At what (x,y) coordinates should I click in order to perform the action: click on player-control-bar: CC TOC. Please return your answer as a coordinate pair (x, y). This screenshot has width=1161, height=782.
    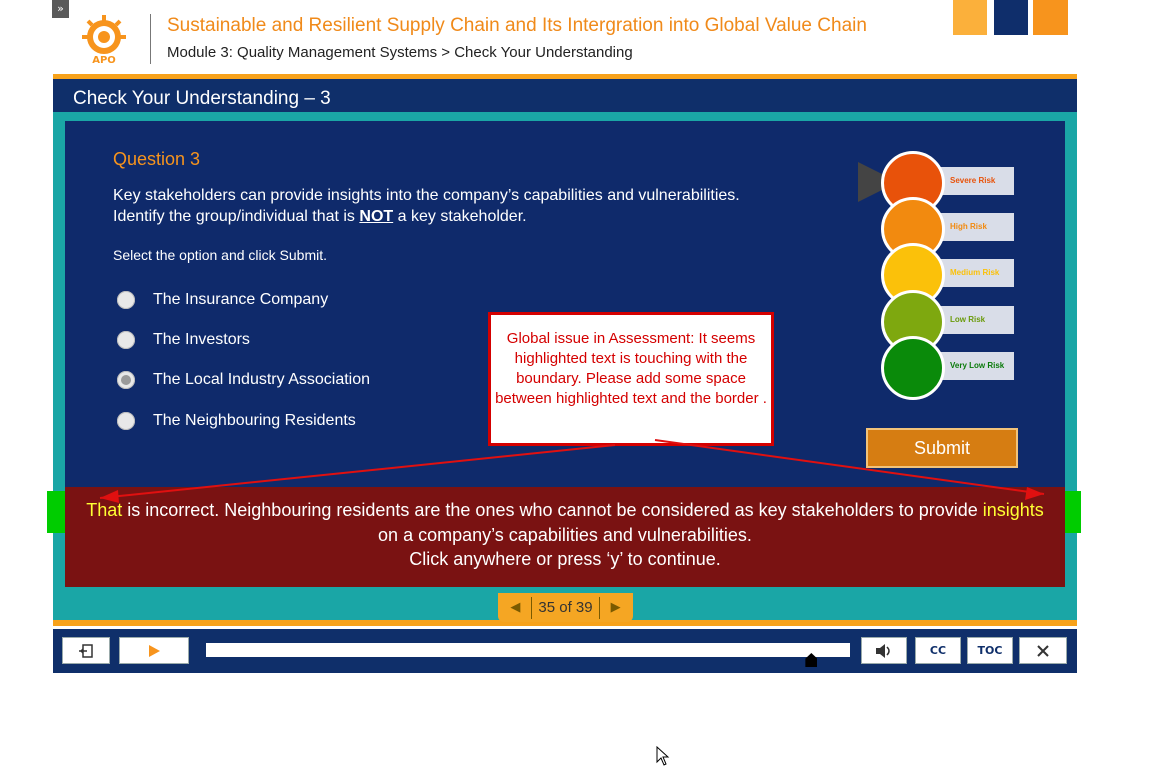
    Looking at the image, I should click on (565, 651).